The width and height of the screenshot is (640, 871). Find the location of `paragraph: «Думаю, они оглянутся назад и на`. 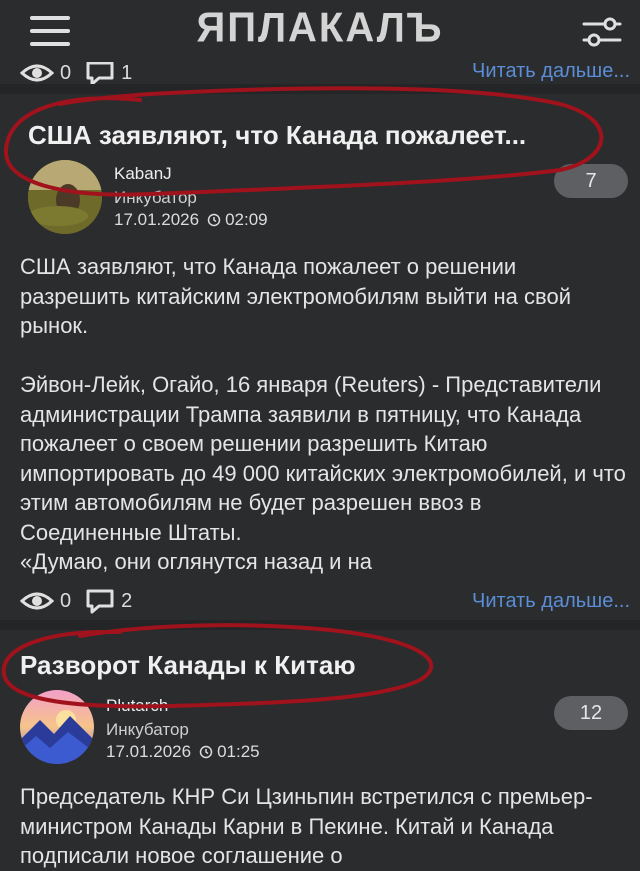

paragraph: «Думаю, они оглянутся назад и на is located at coordinates (196, 561).